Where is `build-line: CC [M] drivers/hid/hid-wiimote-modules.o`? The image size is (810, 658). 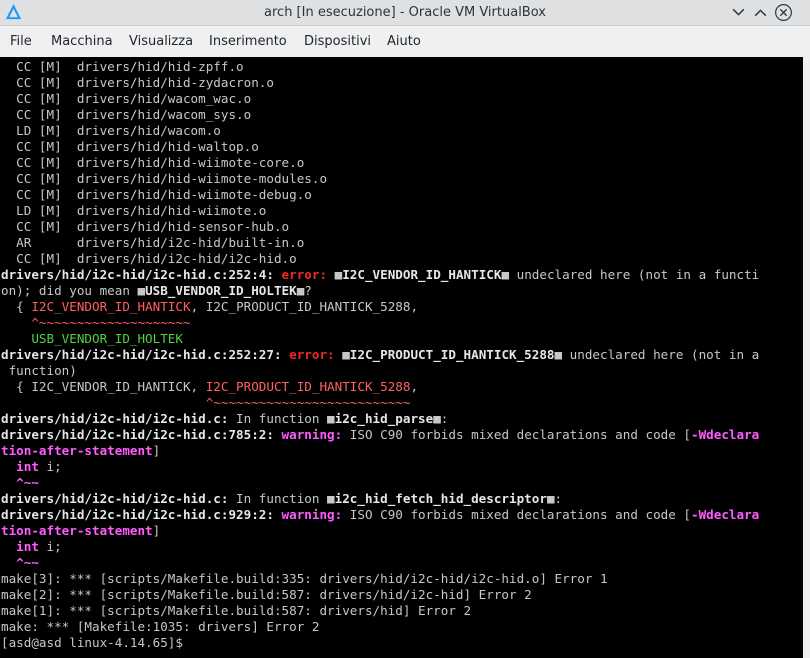
build-line: CC [M] drivers/hid/hid-wiimote-modules.o is located at coordinates (164, 178).